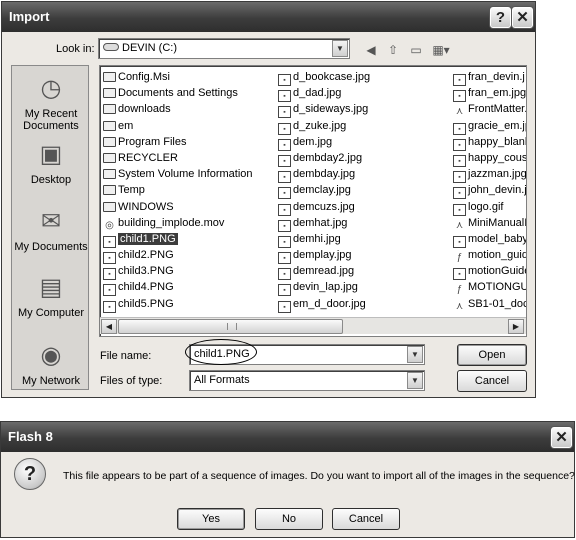  I want to click on place-my-documents: ✉ My Documents, so click(51, 230).